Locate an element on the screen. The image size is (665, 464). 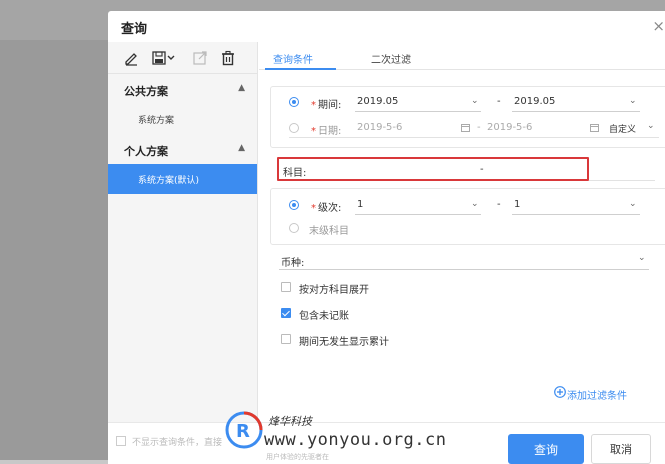
expand-by-counter-subject-label: 按对方科目展开 is located at coordinates (334, 290).